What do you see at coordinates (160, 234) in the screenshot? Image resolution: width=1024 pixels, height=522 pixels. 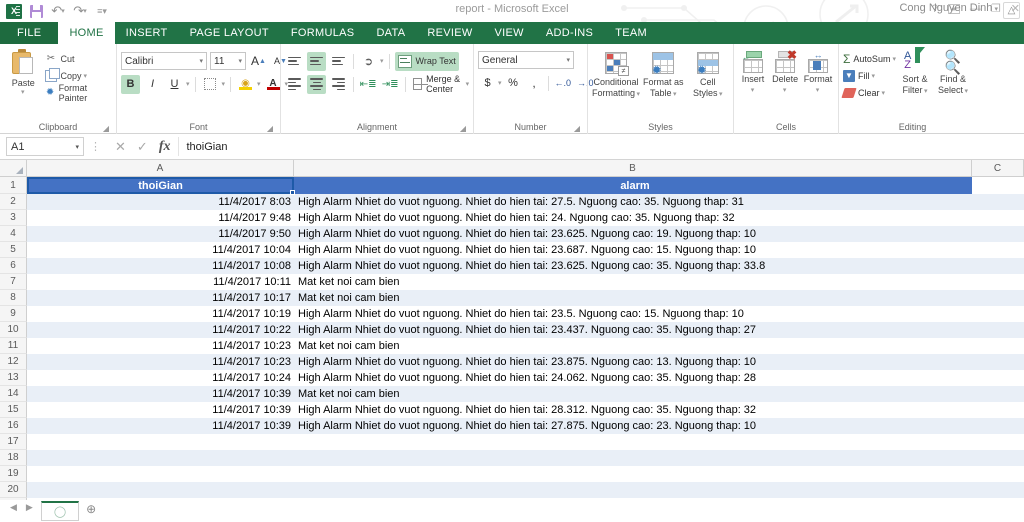 I see `cell-a: 11/4/2017 9:50` at bounding box center [160, 234].